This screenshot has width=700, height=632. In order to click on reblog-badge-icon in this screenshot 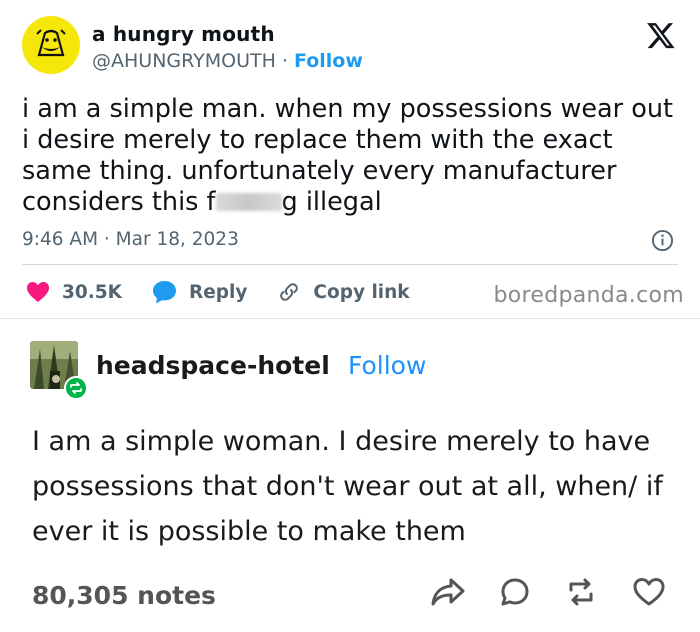, I will do `click(76, 388)`.